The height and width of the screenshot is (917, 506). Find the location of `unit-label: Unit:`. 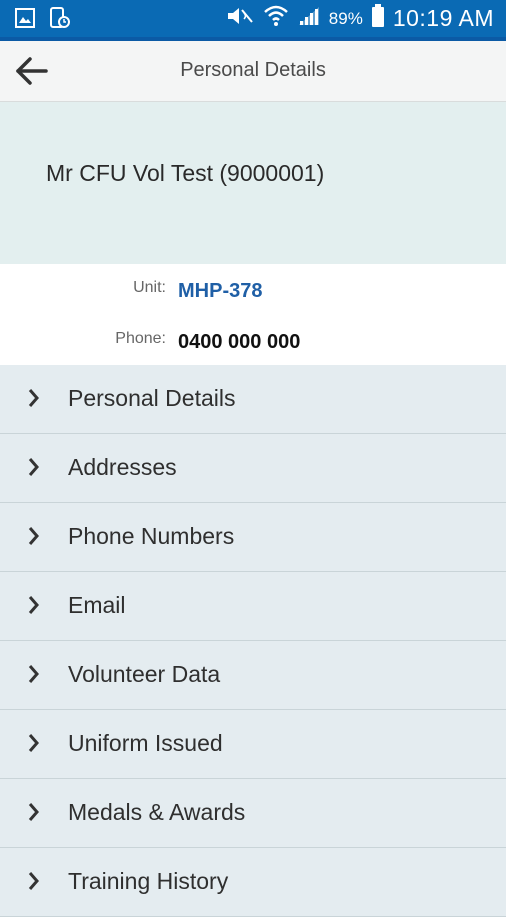

unit-label: Unit: is located at coordinates (149, 287).